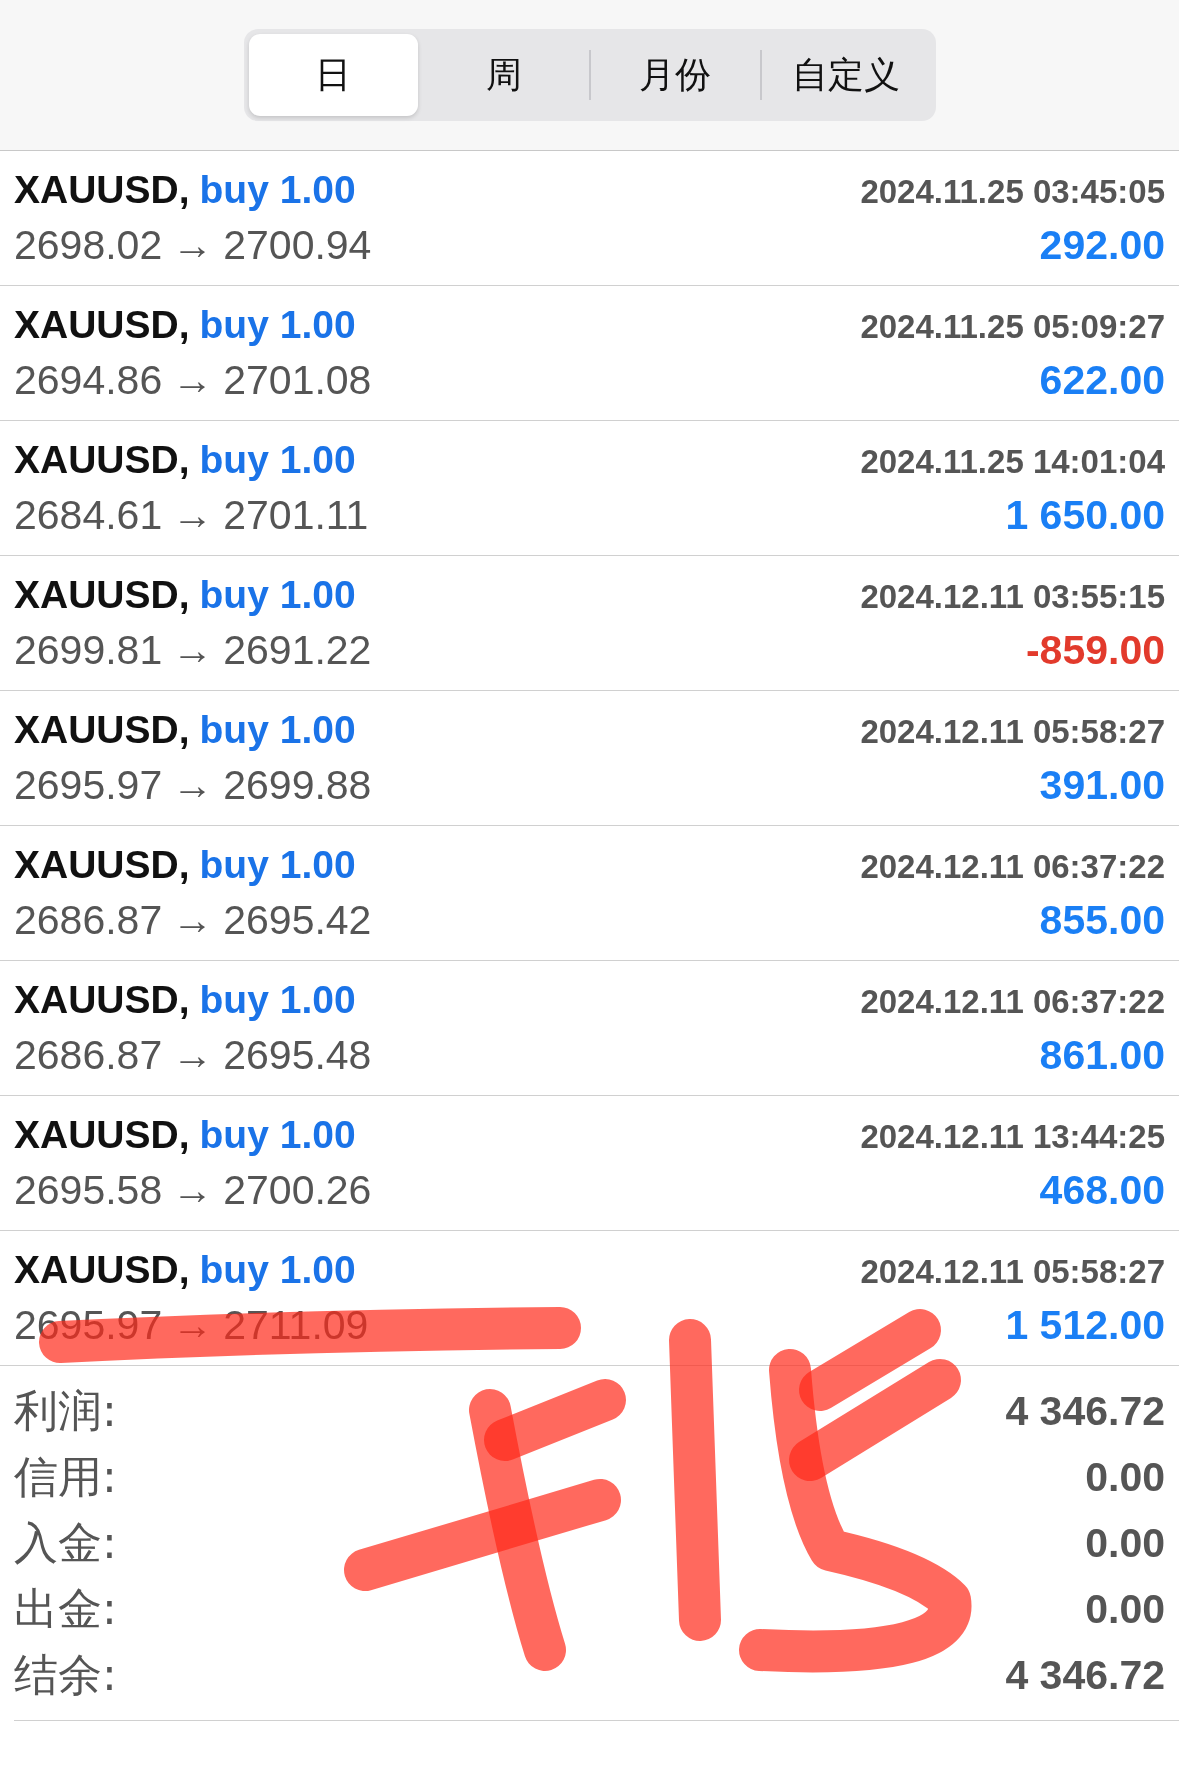  I want to click on profit-value: 1 512.00, so click(1085, 1325).